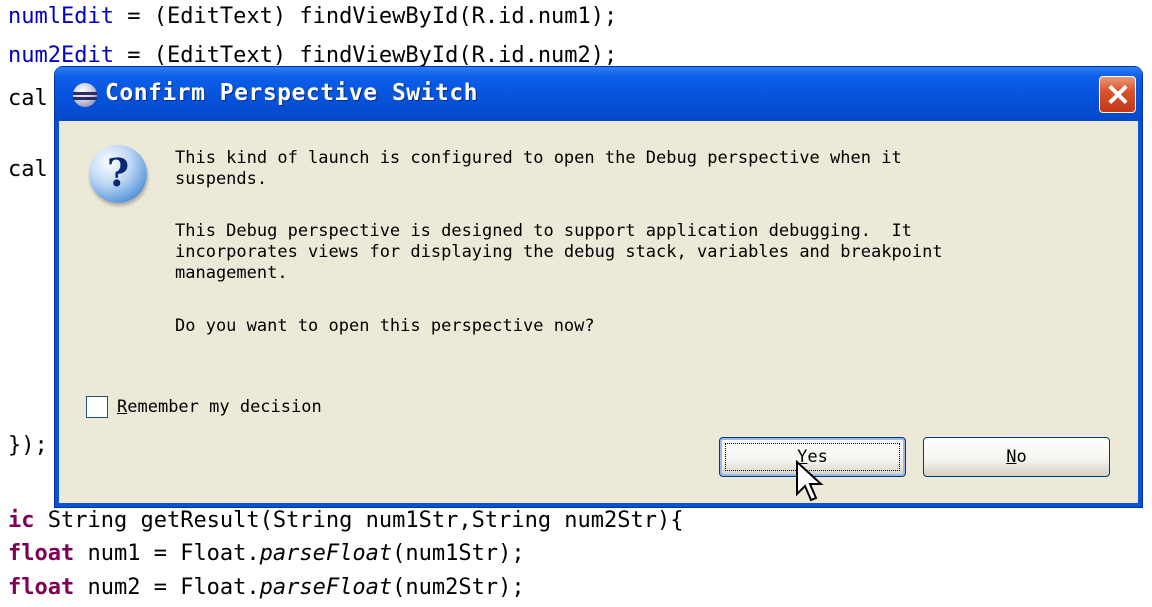 The image size is (1152, 607). I want to click on message-line: management., so click(231, 273).